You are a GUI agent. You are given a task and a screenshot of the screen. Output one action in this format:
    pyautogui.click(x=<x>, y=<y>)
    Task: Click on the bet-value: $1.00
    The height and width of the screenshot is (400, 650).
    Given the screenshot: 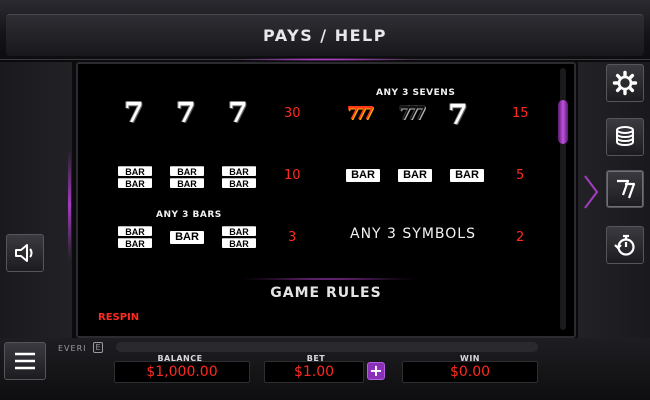 What is the action you would take?
    pyautogui.click(x=314, y=372)
    